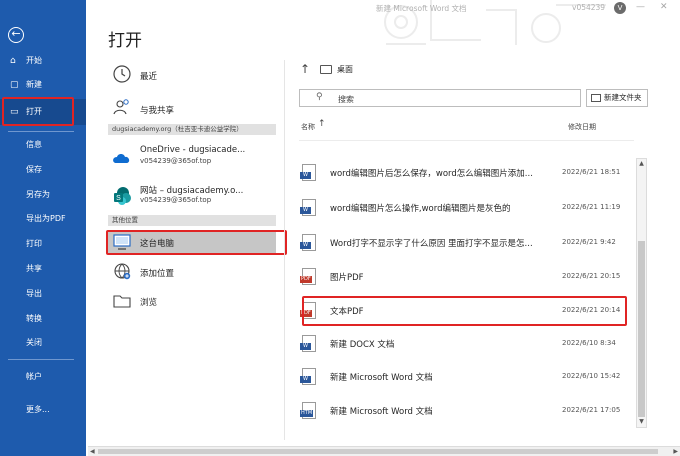 Image resolution: width=680 pixels, height=456 pixels. Describe the element at coordinates (383, 25) in the screenshot. I see `title-banner: 新建 Microsoft Word 文档 v054239 V — ✕` at that location.